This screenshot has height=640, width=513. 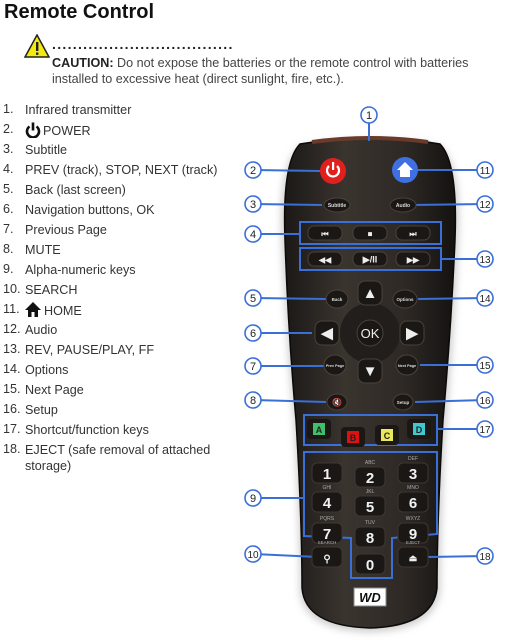 What do you see at coordinates (370, 293) in the screenshot?
I see `arrow-up-icon: ▲` at bounding box center [370, 293].